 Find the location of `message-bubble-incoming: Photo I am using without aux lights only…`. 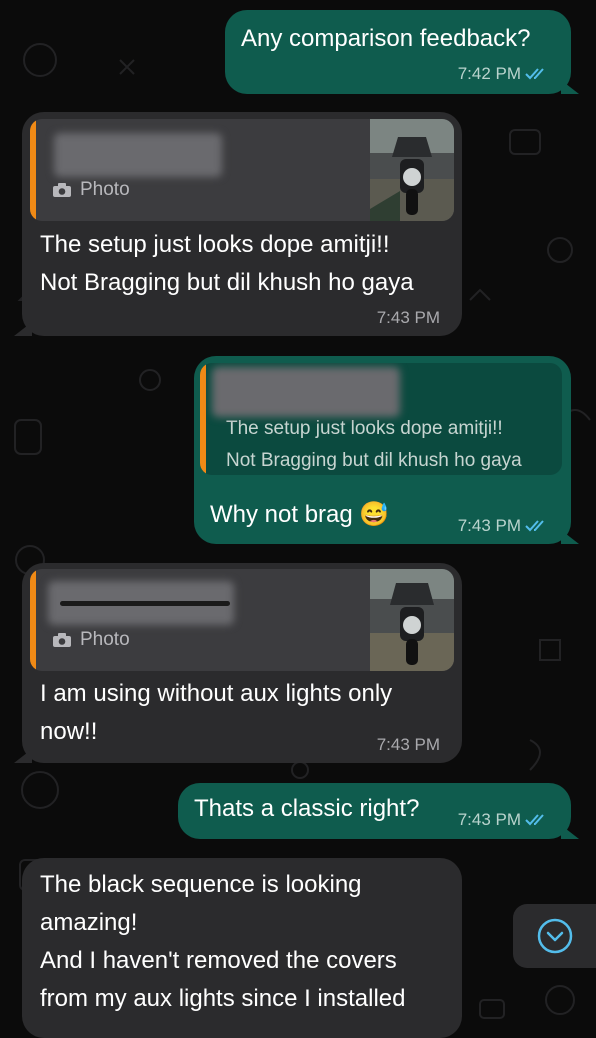

message-bubble-incoming: Photo I am using without aux lights only… is located at coordinates (238, 663).